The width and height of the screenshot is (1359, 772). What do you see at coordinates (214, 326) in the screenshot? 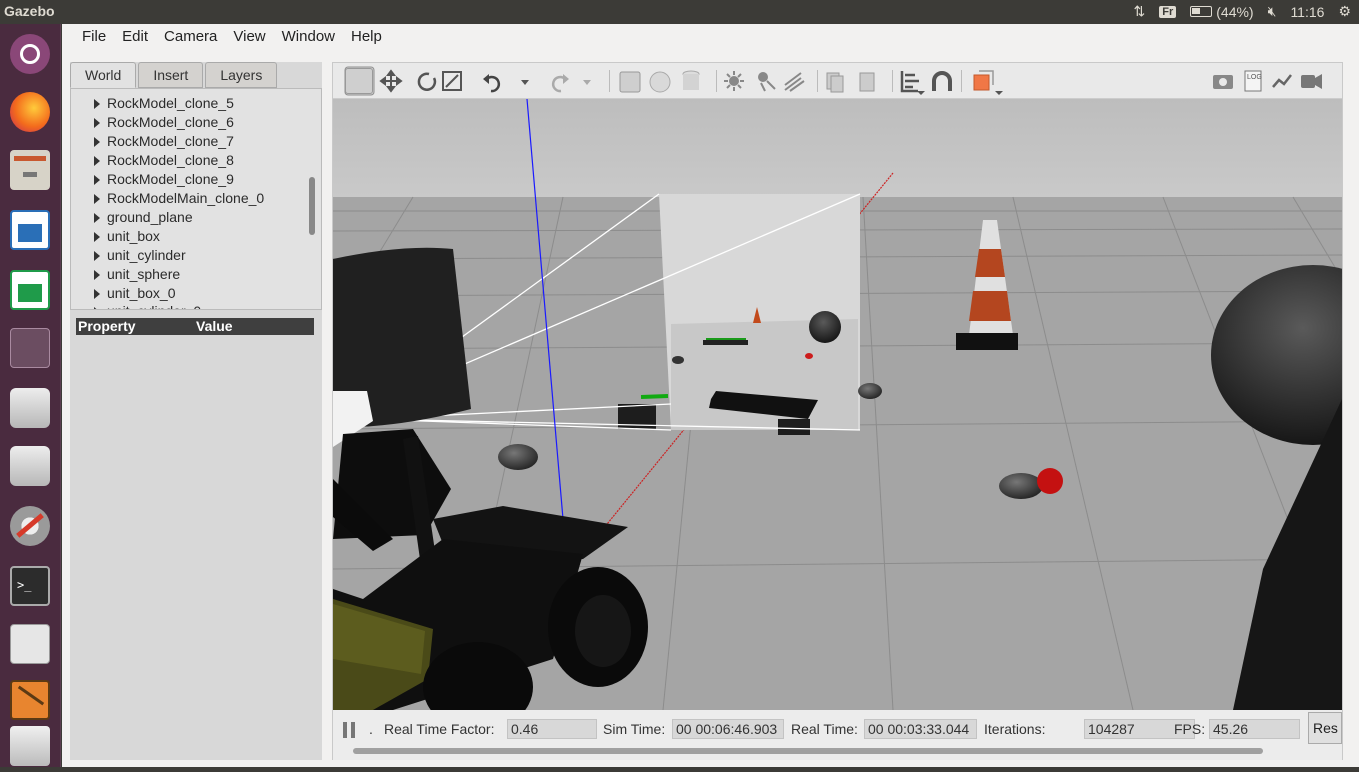
I see `value-column-header: Value` at bounding box center [214, 326].